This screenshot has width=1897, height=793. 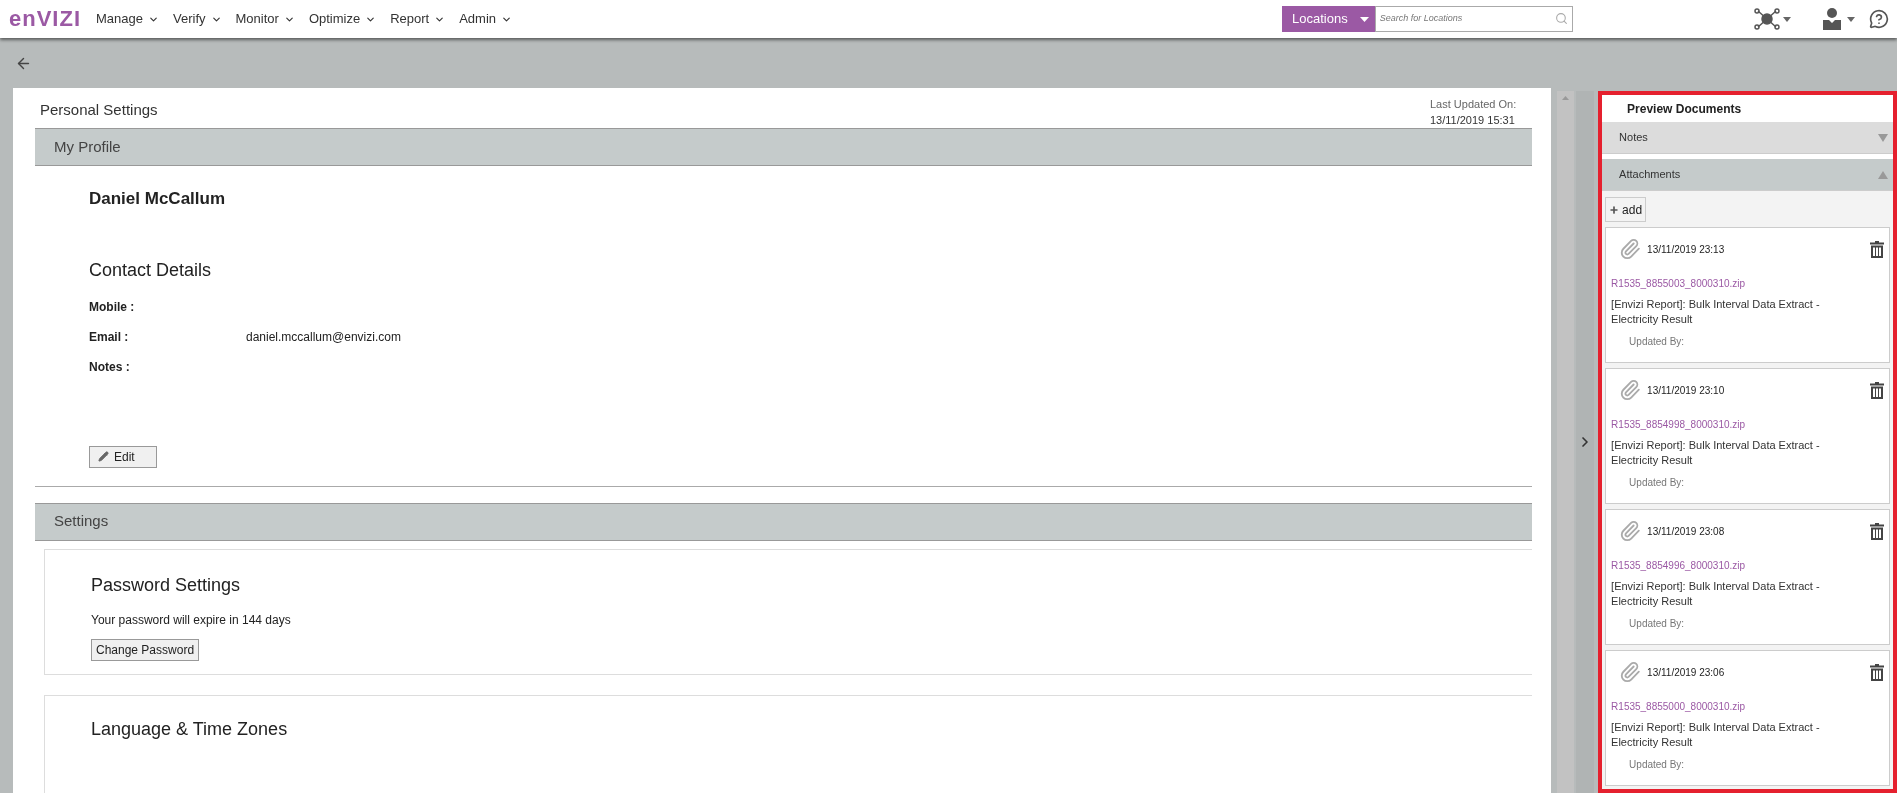 What do you see at coordinates (1879, 19) in the screenshot?
I see `help-icon` at bounding box center [1879, 19].